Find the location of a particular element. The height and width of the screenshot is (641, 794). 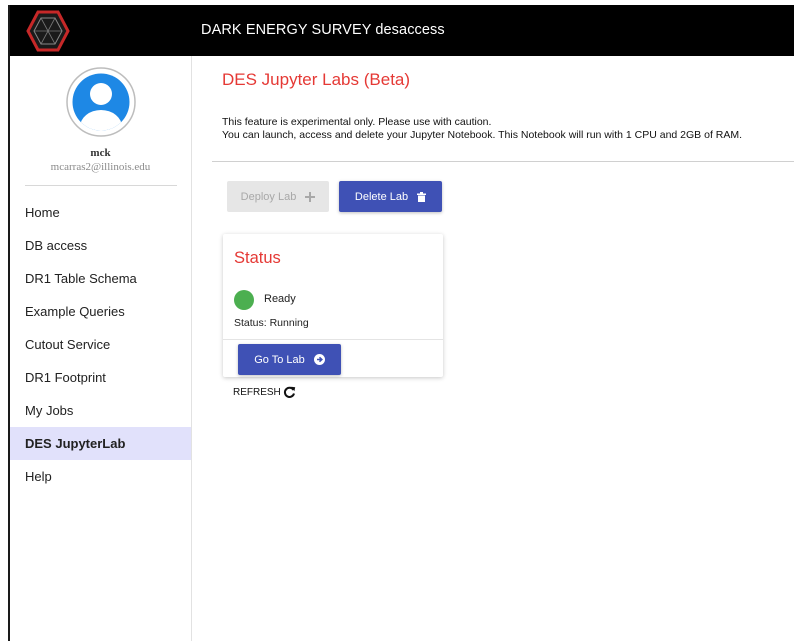

status-indicator is located at coordinates (244, 300).